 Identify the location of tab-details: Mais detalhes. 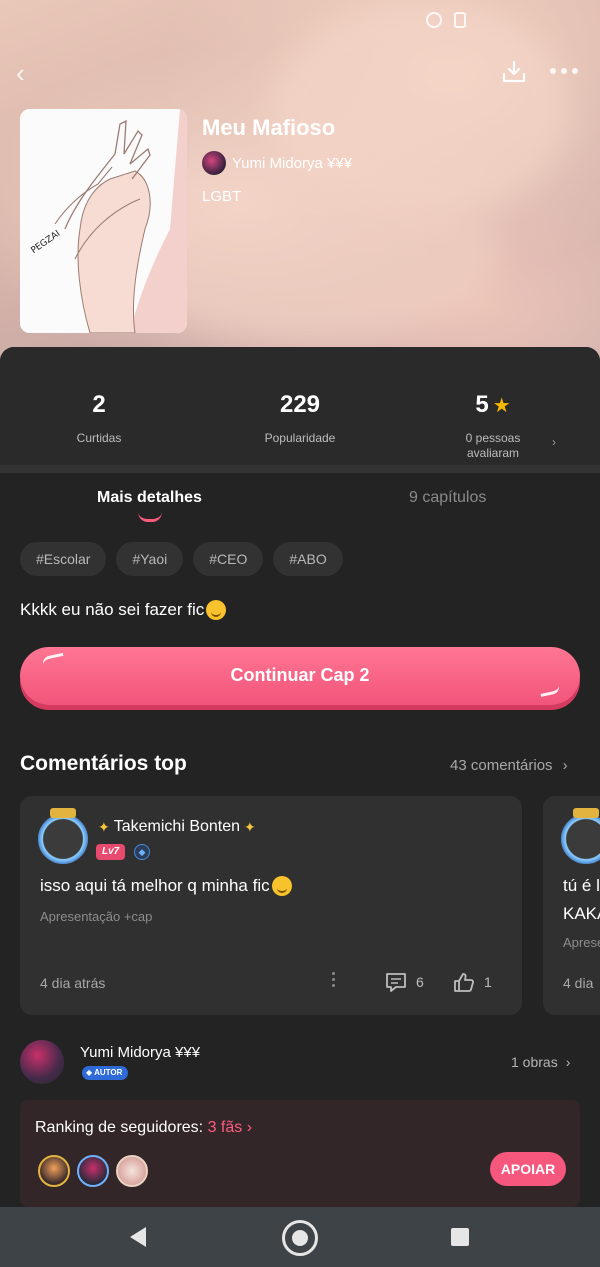
(149, 498).